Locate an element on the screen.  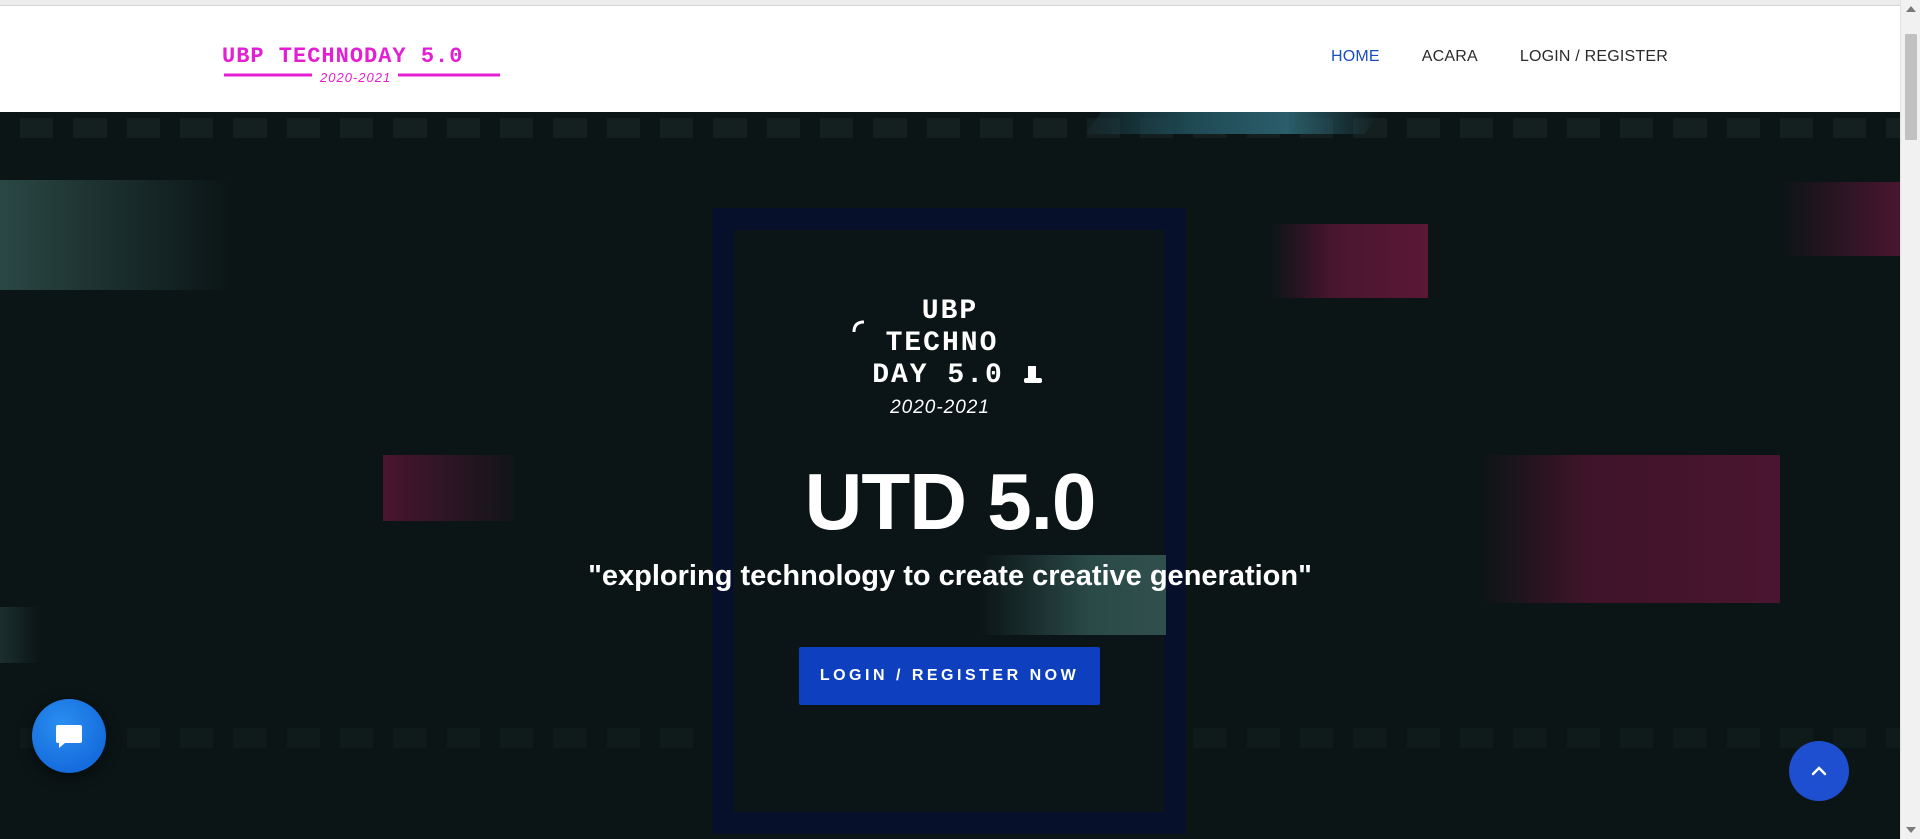
logo-sub-text: 2020-2021 is located at coordinates (355, 77).